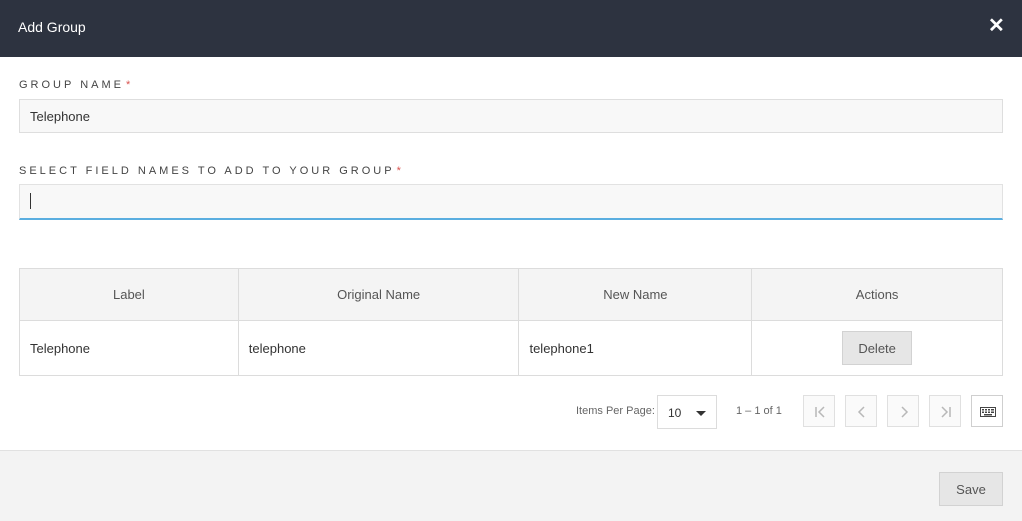 The image size is (1022, 521). I want to click on next-page-button, so click(903, 411).